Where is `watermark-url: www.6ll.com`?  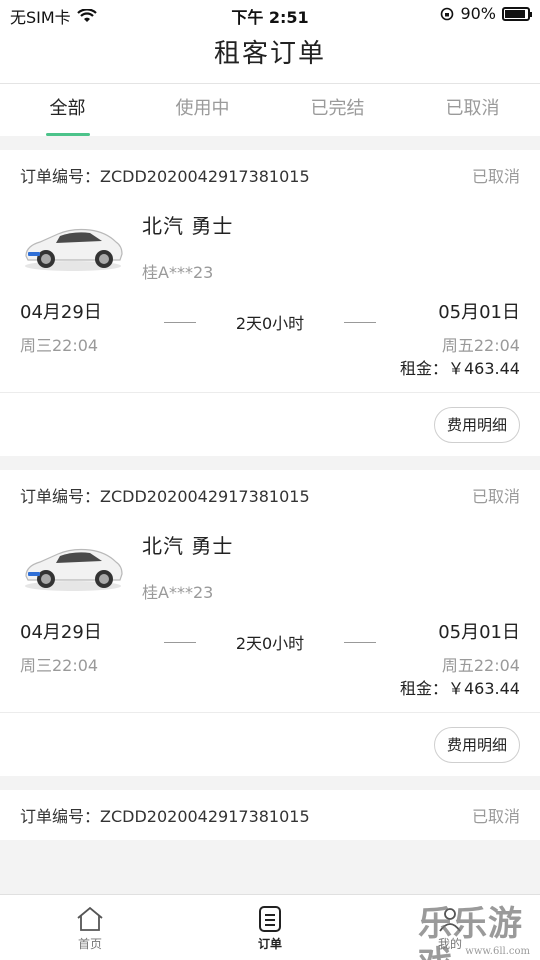
watermark-url: www.6ll.com is located at coordinates (497, 951).